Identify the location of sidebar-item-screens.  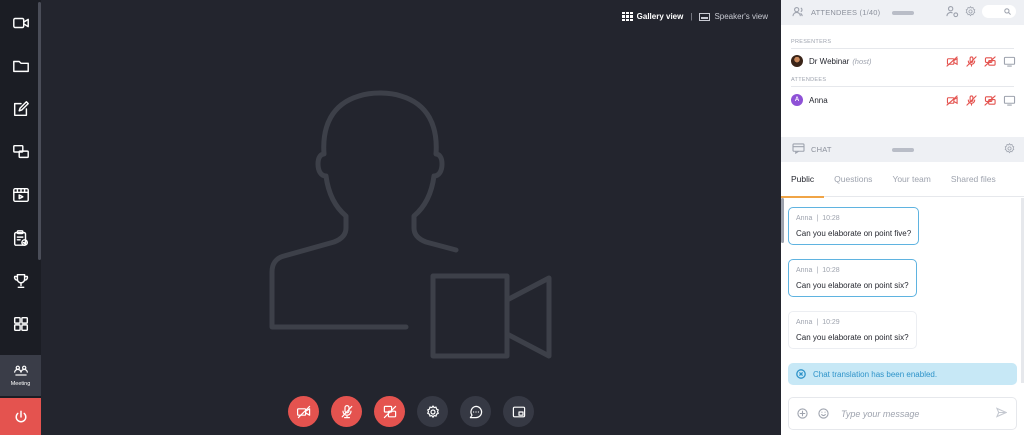
(20, 151).